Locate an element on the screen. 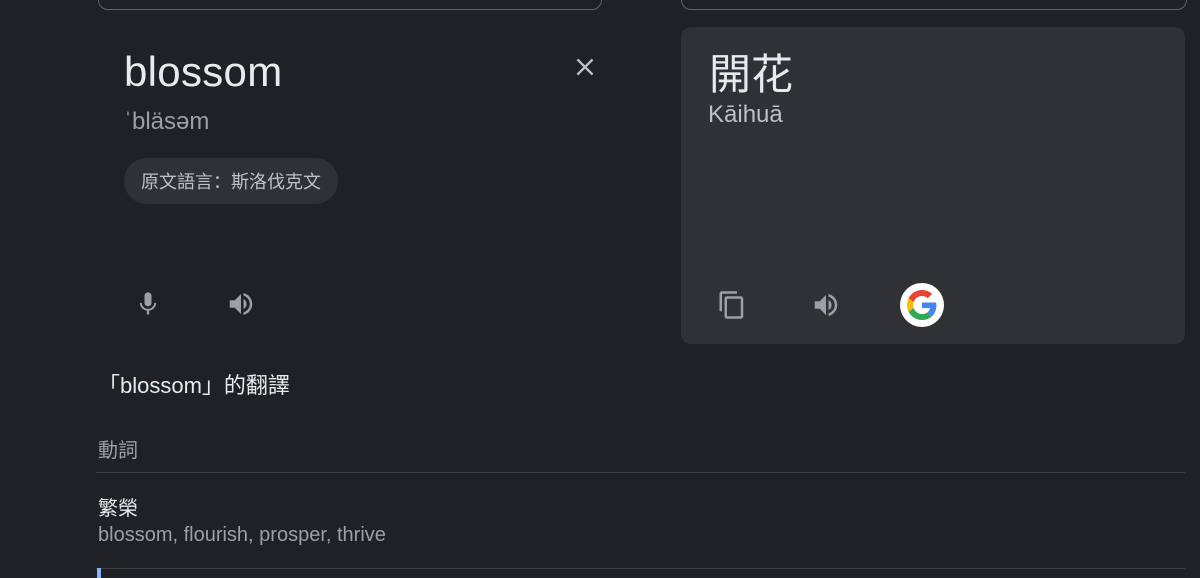 Image resolution: width=1200 pixels, height=578 pixels. google-search-button is located at coordinates (922, 305).